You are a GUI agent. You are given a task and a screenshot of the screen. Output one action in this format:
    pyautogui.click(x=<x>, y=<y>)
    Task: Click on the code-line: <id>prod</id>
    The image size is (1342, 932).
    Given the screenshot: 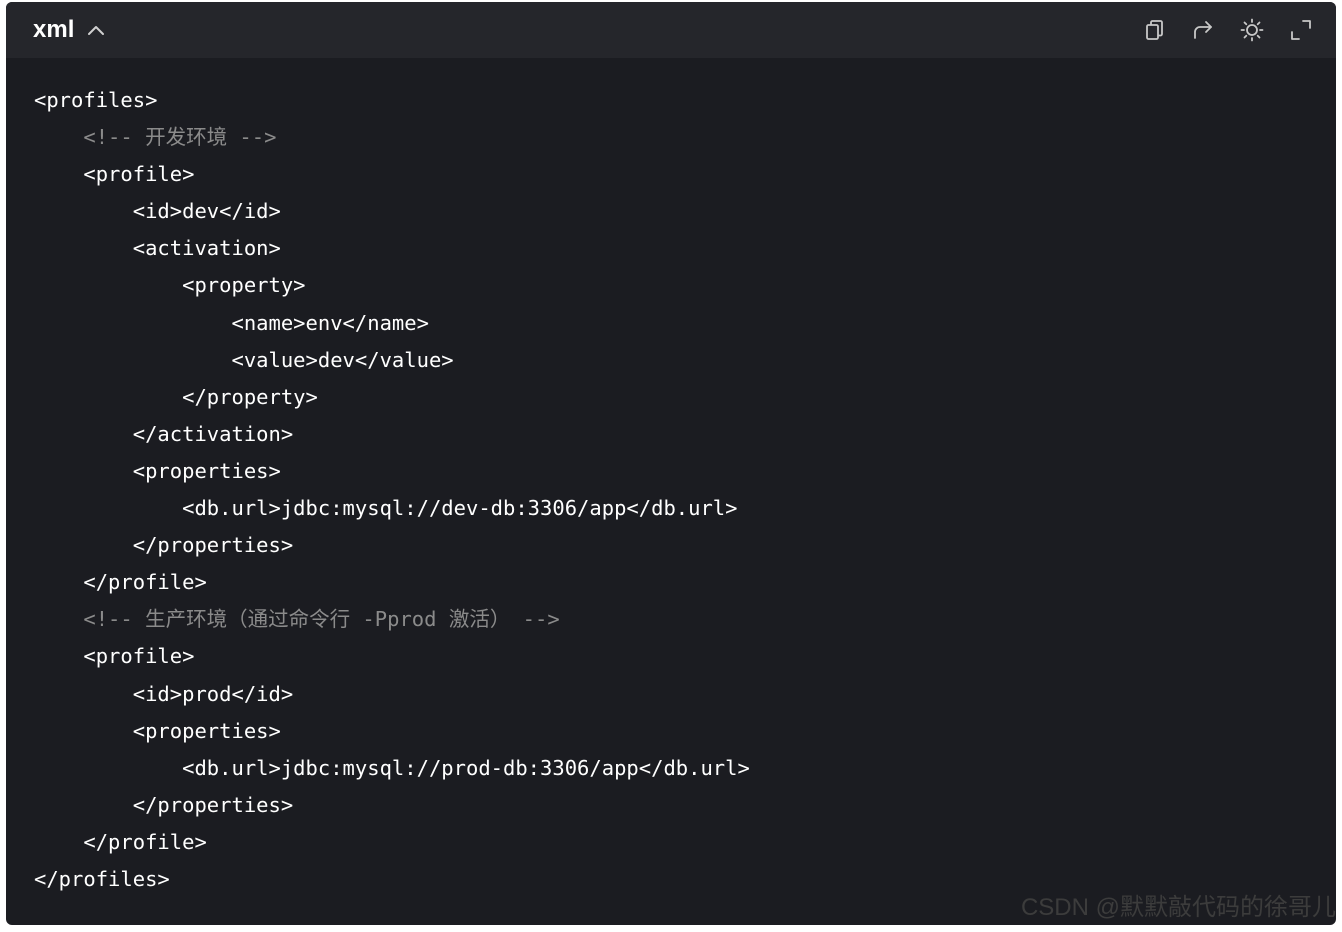 What is the action you would take?
    pyautogui.click(x=164, y=693)
    